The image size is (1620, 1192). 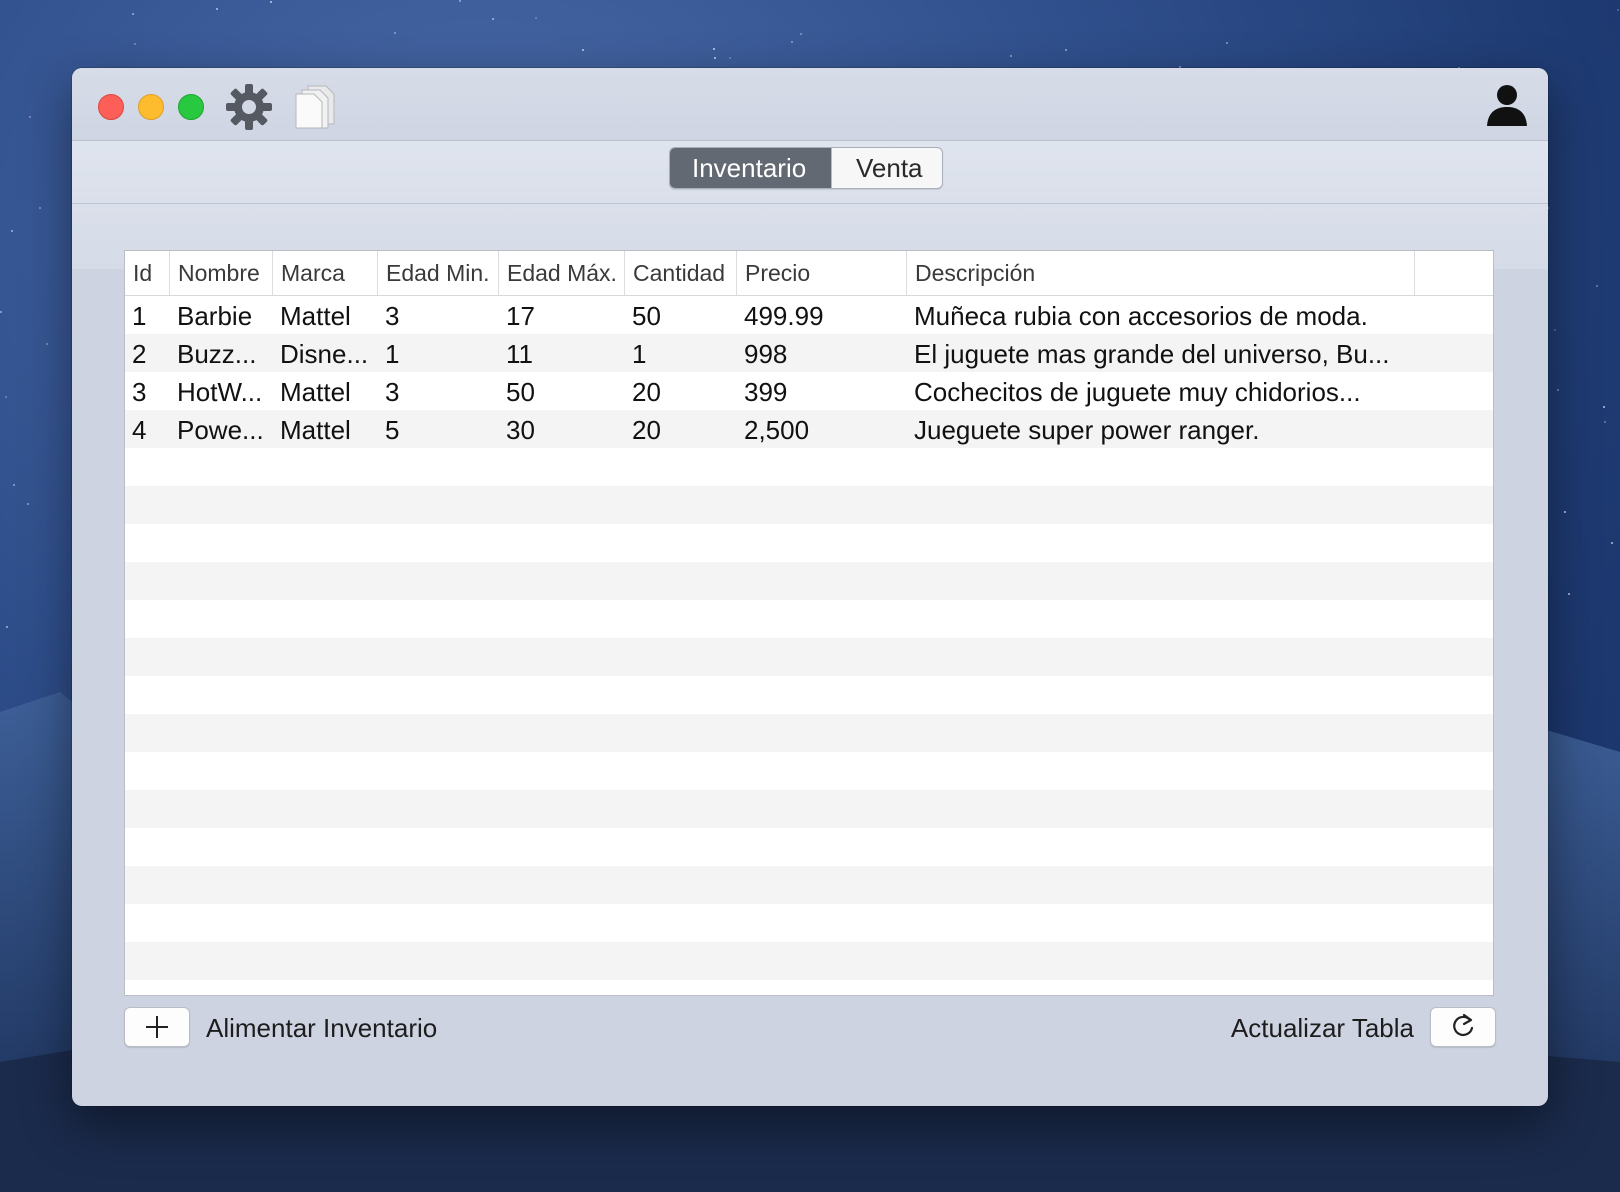 I want to click on tab-separator, so click(x=810, y=203).